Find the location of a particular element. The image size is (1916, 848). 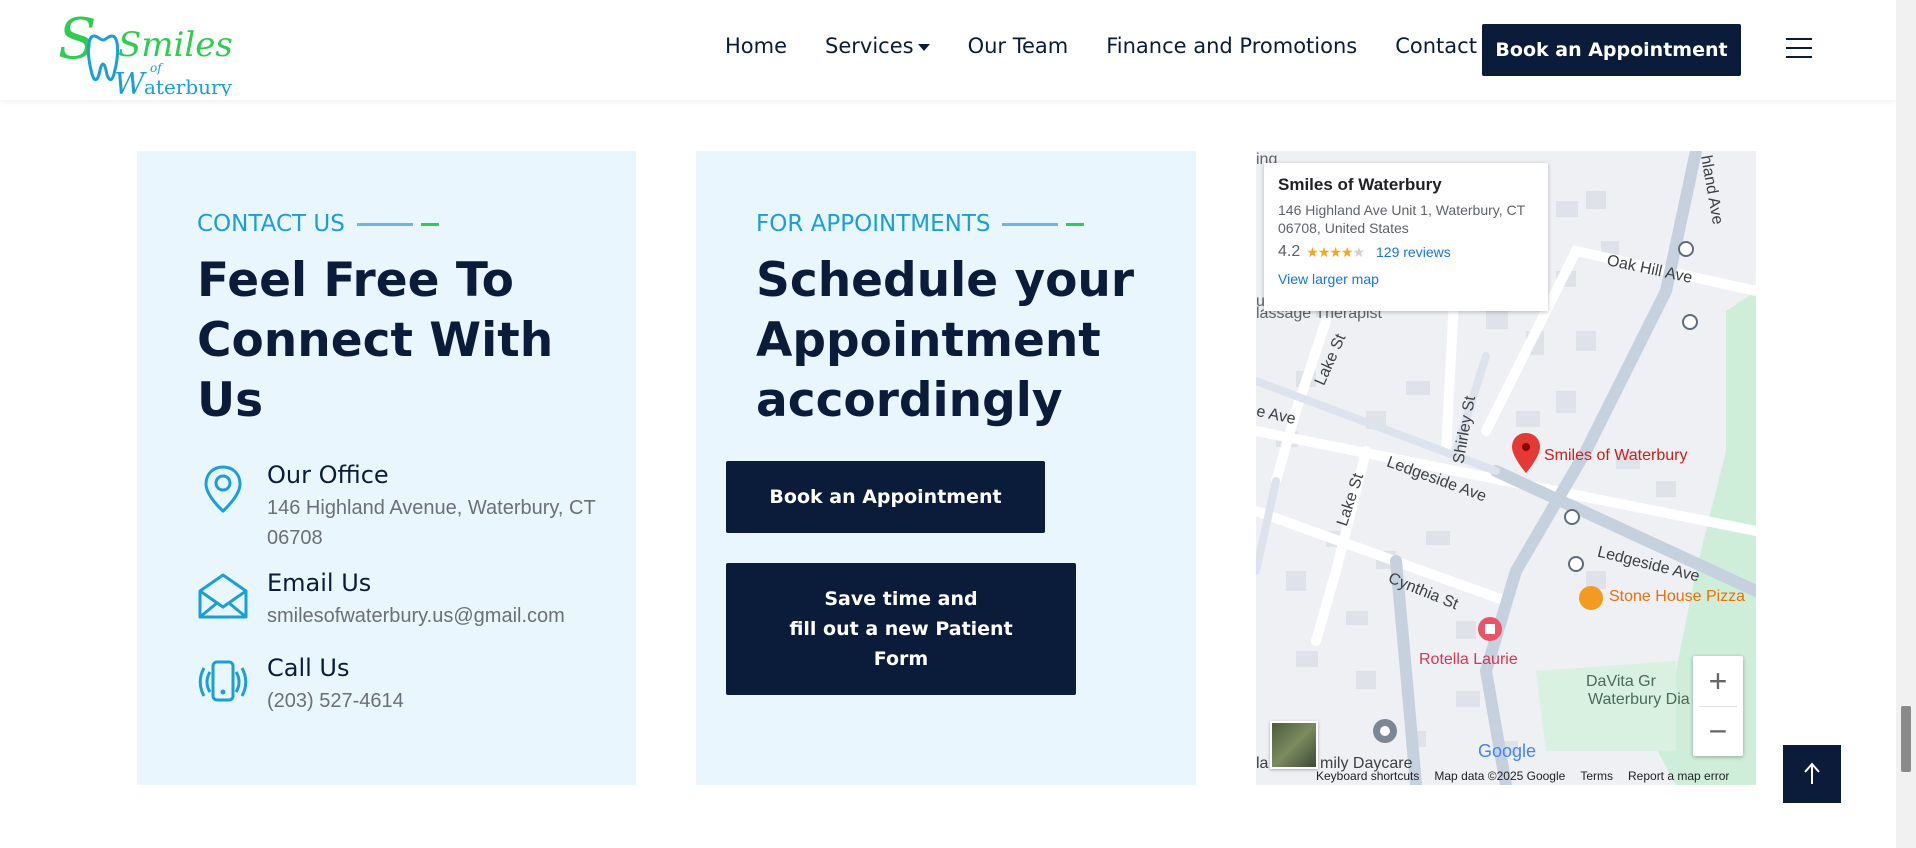

back-to-top-button is located at coordinates (1812, 774).